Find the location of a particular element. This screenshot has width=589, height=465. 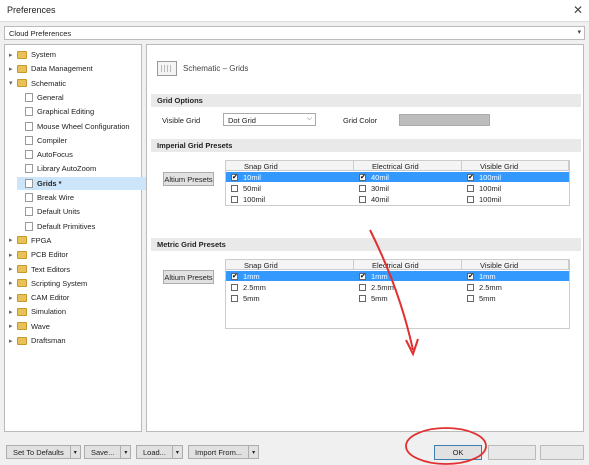

table-row: 5mm 5mm 5mm is located at coordinates (397, 298).